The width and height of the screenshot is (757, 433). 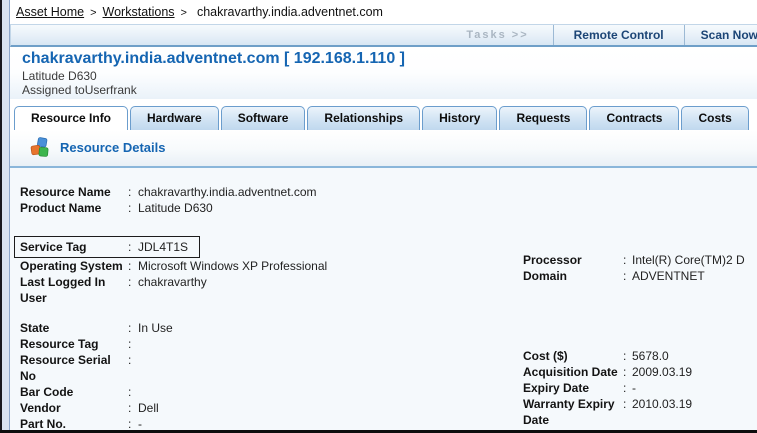 I want to click on field-label: Acquisition Date, so click(x=570, y=372).